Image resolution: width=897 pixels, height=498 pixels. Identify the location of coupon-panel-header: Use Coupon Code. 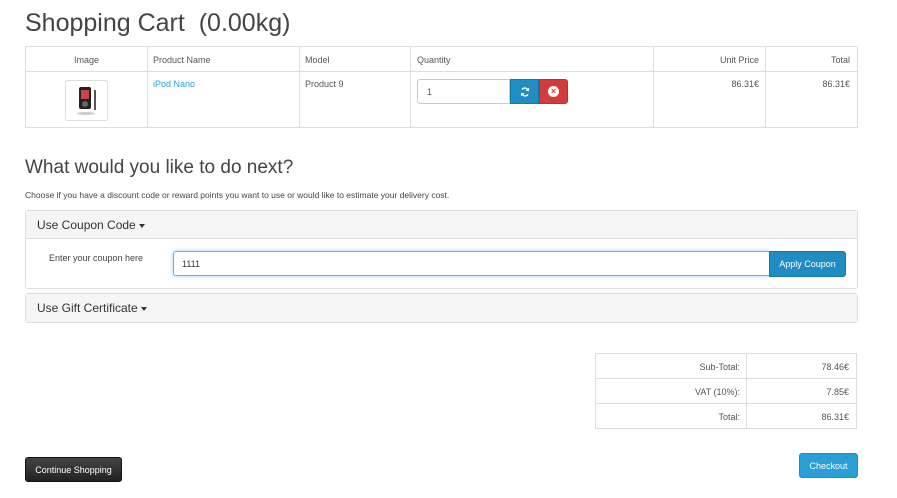
(441, 225).